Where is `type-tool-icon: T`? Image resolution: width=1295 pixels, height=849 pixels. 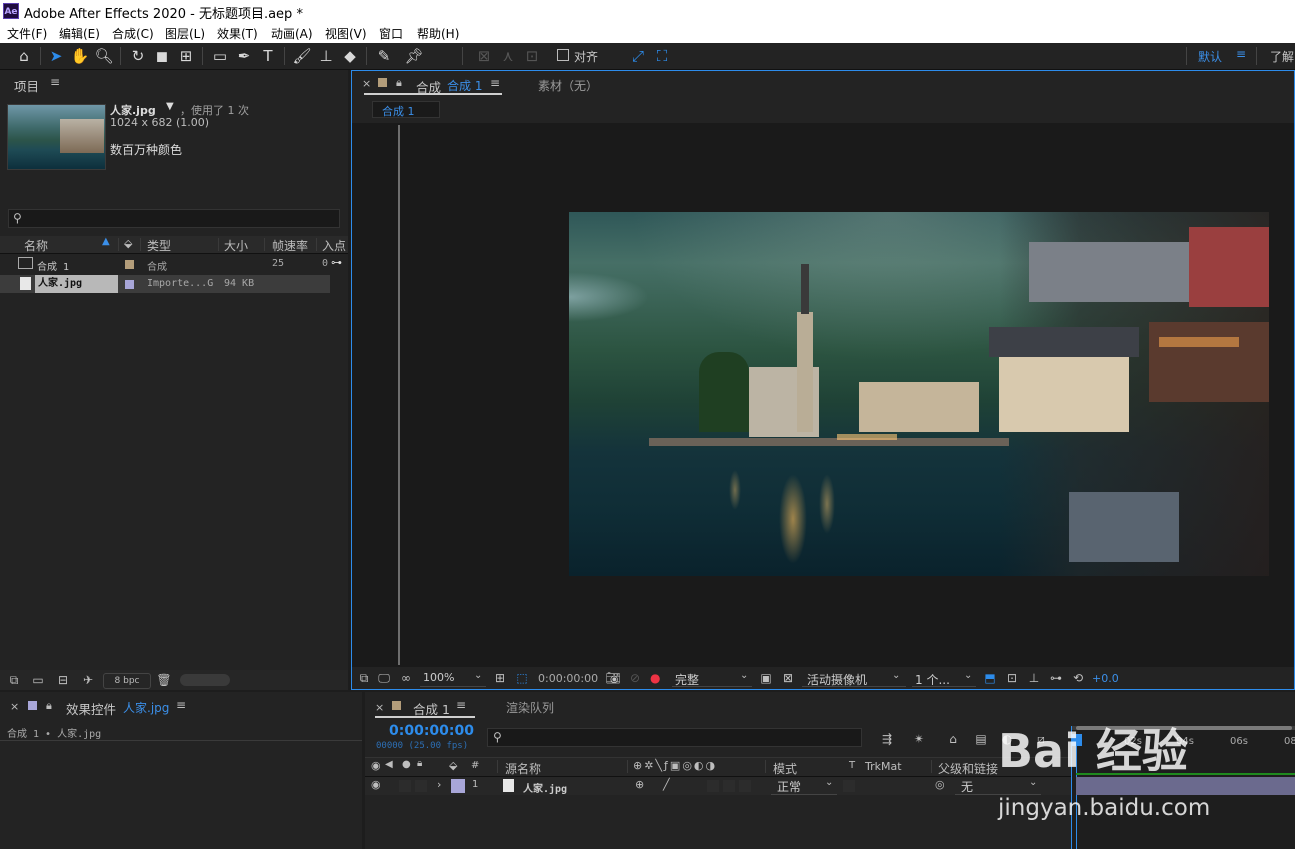 type-tool-icon: T is located at coordinates (268, 56).